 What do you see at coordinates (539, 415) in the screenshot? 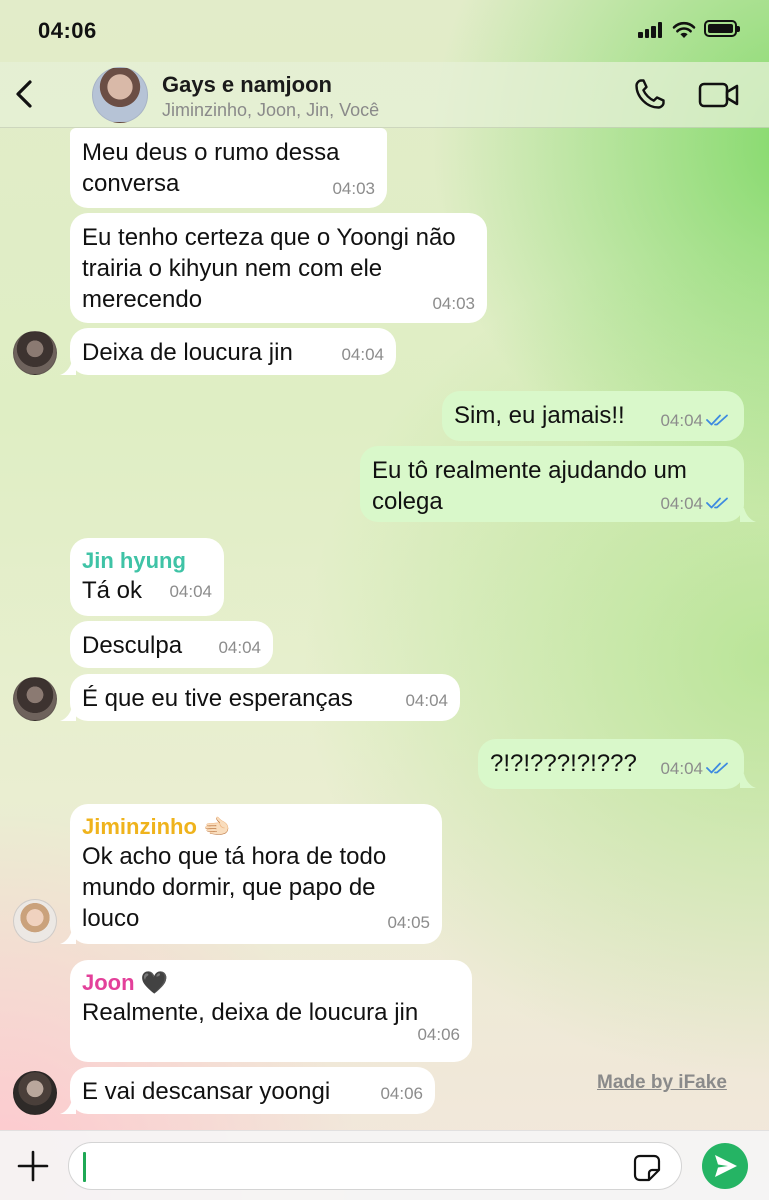
I see `message-text: Sim, eu jamais!!` at bounding box center [539, 415].